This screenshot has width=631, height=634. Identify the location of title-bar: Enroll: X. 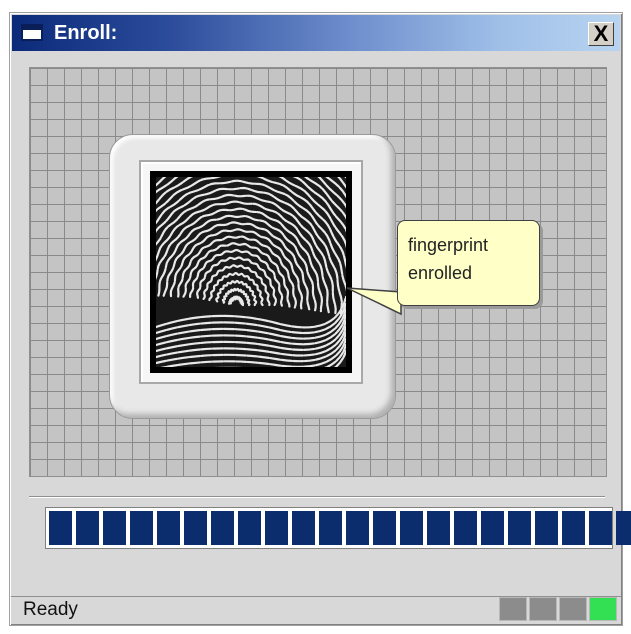
(316, 33).